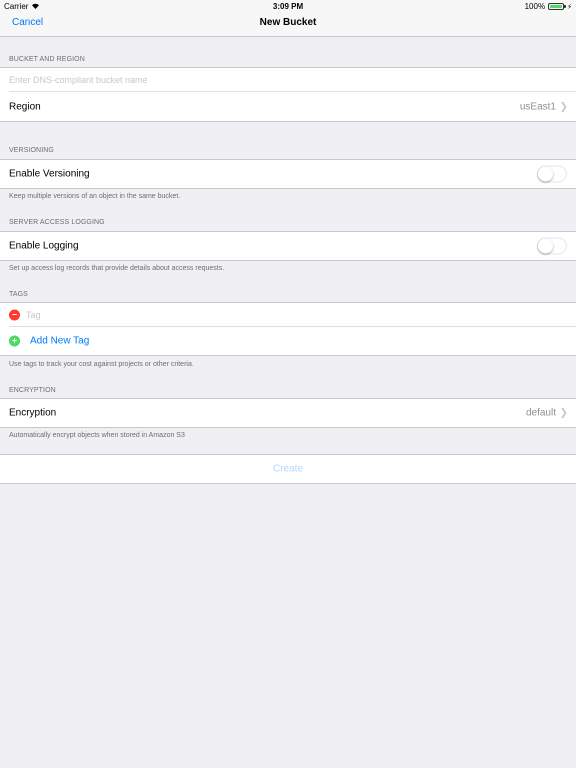 The height and width of the screenshot is (768, 576). I want to click on status-bar: Carrier 3:09 PM 100% ⚡, so click(288, 6).